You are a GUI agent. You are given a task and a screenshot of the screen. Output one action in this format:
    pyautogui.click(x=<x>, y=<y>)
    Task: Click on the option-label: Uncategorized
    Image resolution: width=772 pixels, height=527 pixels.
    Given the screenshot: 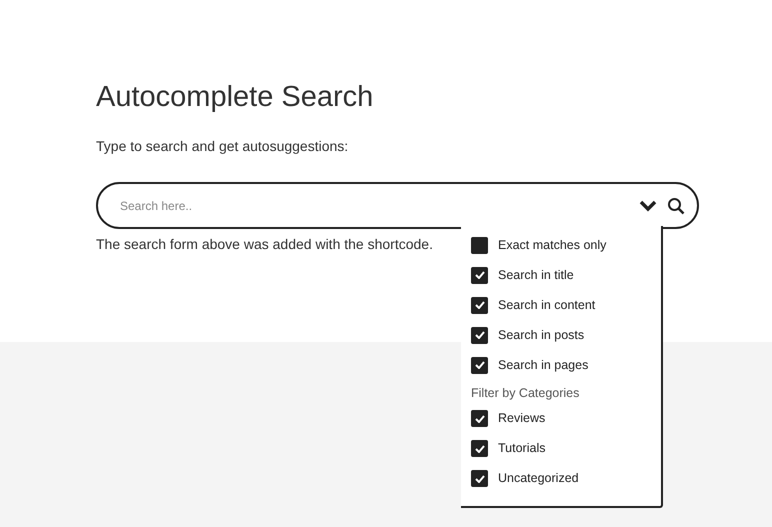 What is the action you would take?
    pyautogui.click(x=538, y=479)
    